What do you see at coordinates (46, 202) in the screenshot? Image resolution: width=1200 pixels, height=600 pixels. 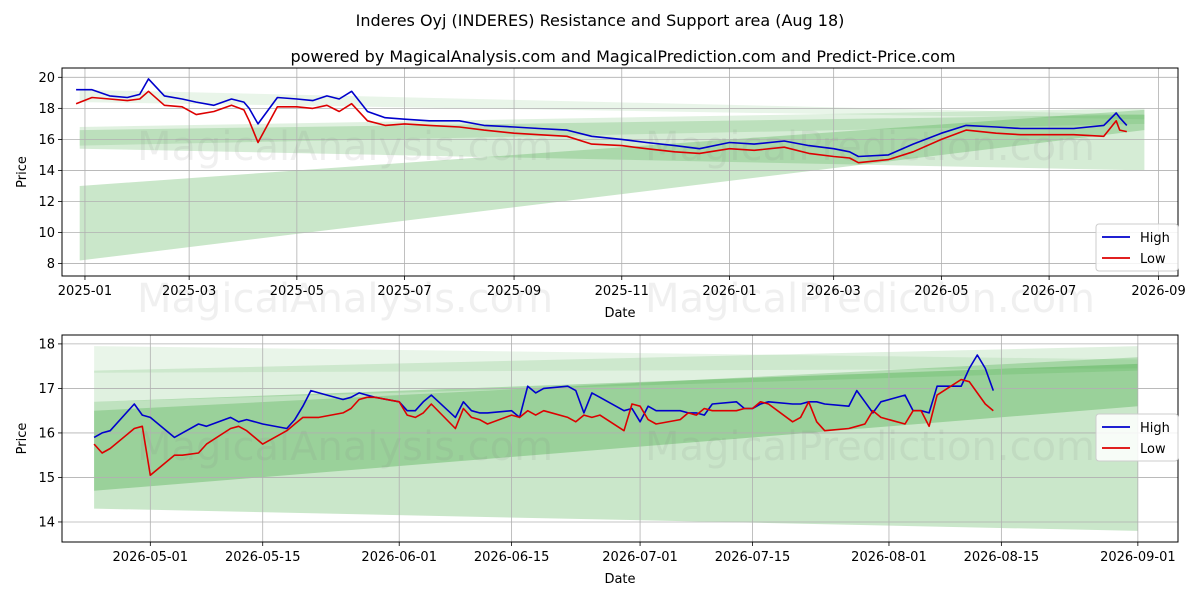 I see `y-tick-label: 12` at bounding box center [46, 202].